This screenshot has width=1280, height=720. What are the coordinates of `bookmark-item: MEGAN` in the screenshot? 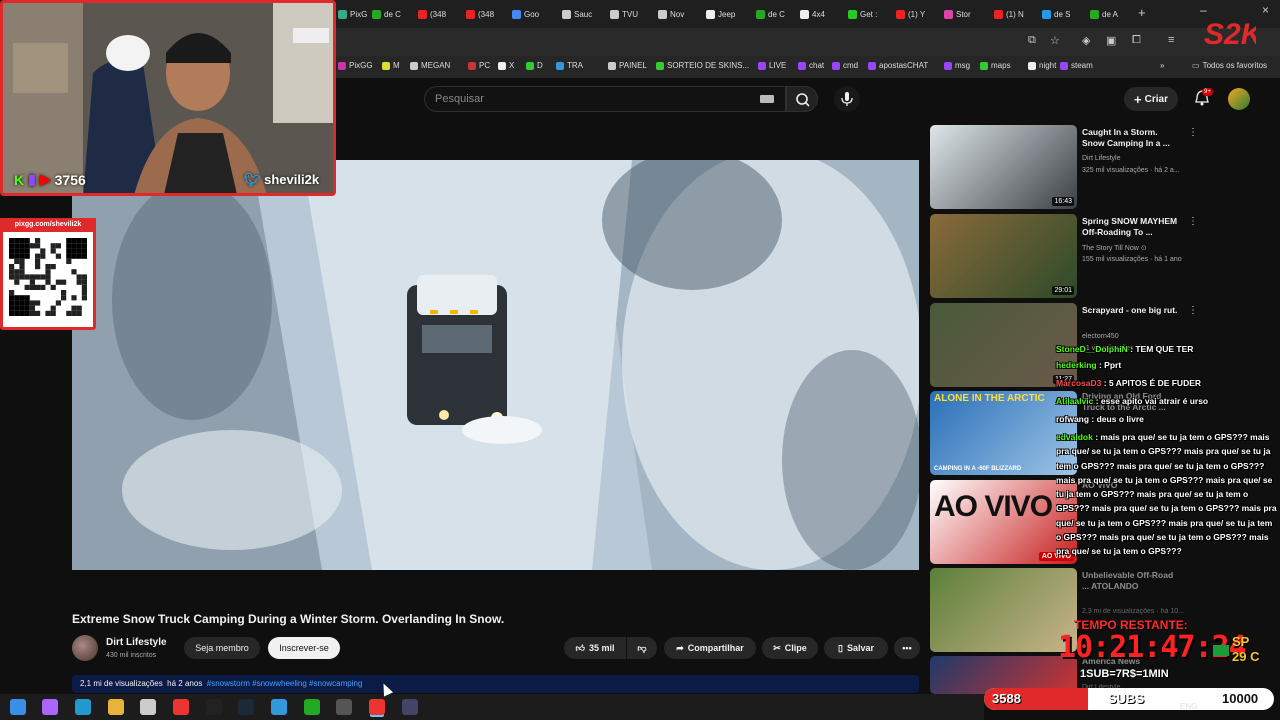 It's located at (430, 65).